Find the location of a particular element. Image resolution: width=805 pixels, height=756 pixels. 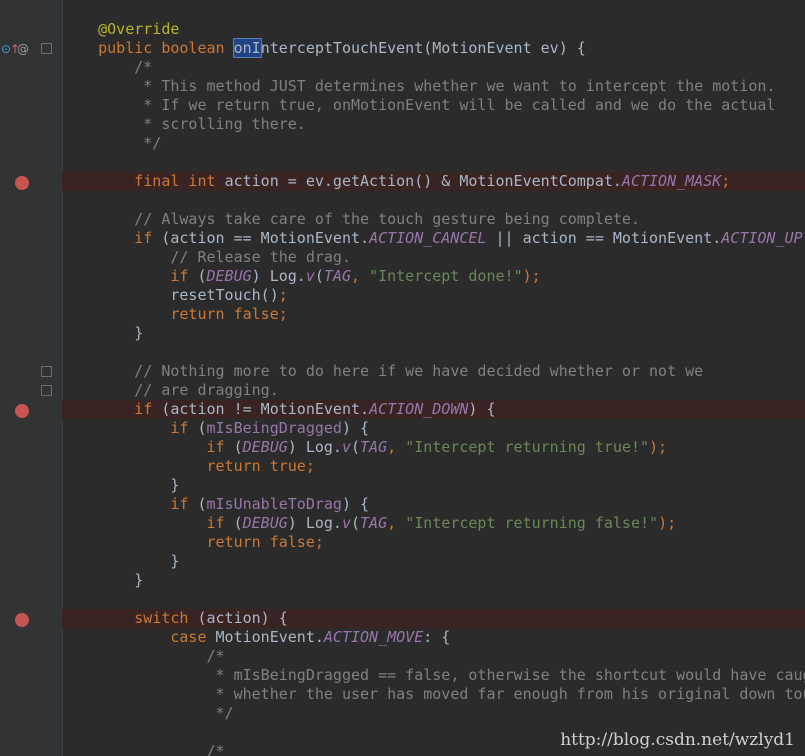

code-token: */ is located at coordinates (224, 713).